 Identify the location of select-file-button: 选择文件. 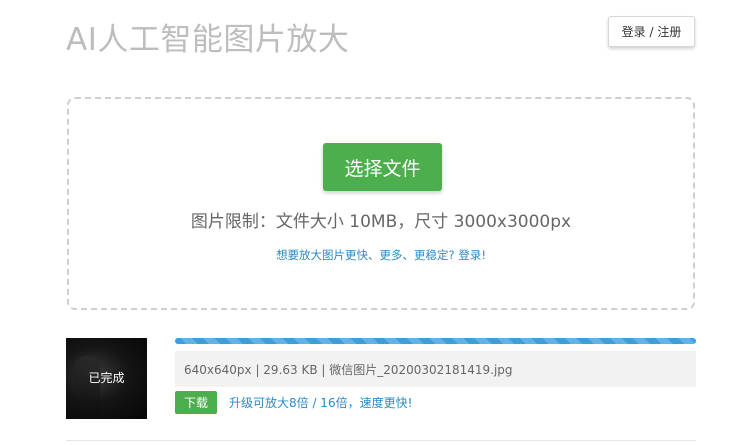
(382, 167).